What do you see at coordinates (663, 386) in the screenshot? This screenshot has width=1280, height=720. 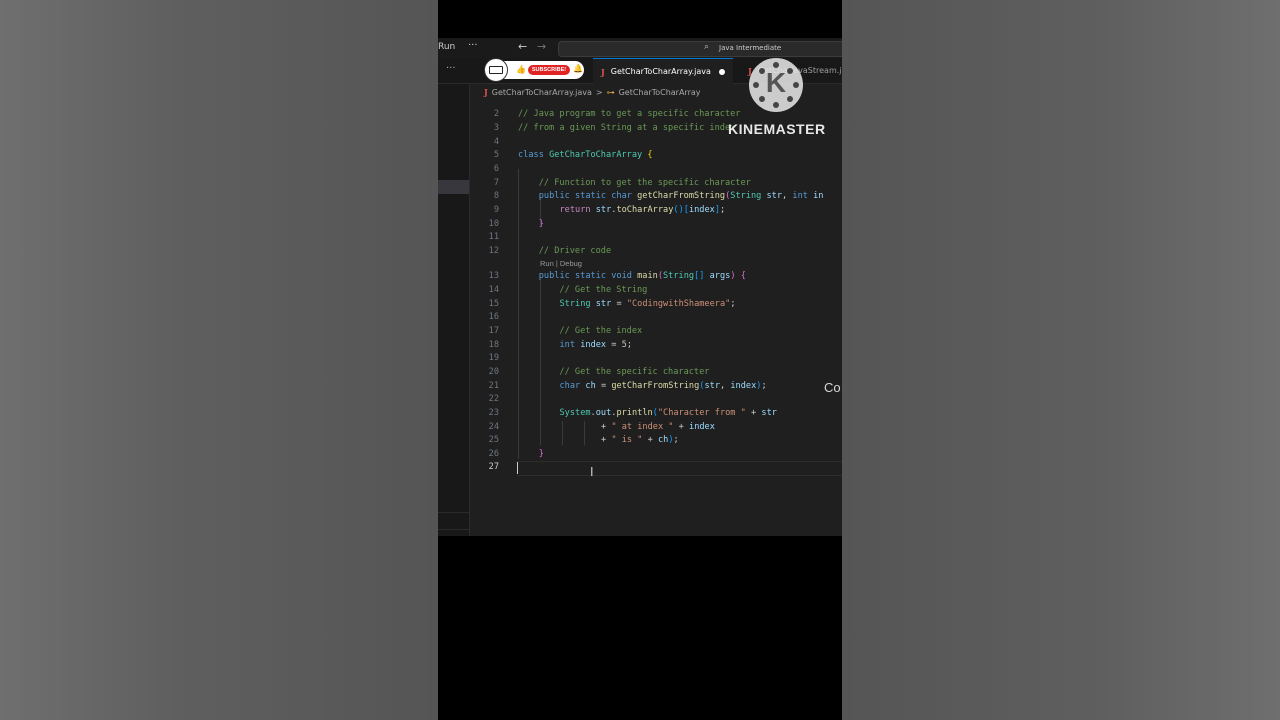 I see `code-line: char ch = getCharFromString(str, index);` at bounding box center [663, 386].